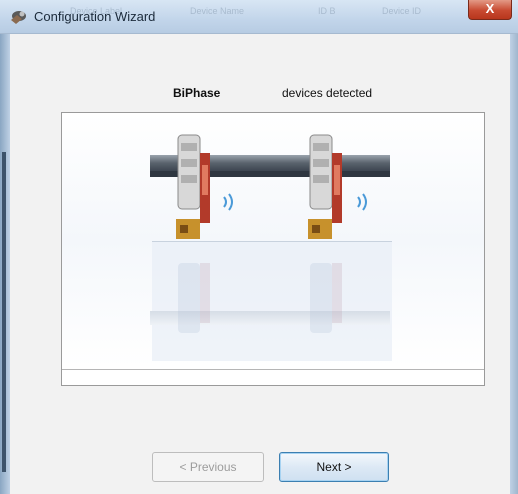 The width and height of the screenshot is (518, 494). I want to click on window-right-border, so click(514, 264).